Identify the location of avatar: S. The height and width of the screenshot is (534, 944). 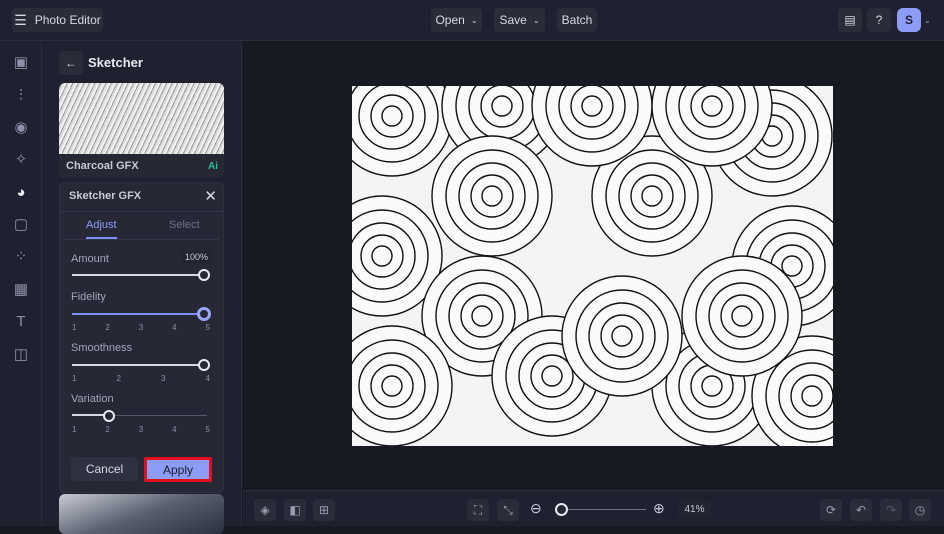
(909, 20).